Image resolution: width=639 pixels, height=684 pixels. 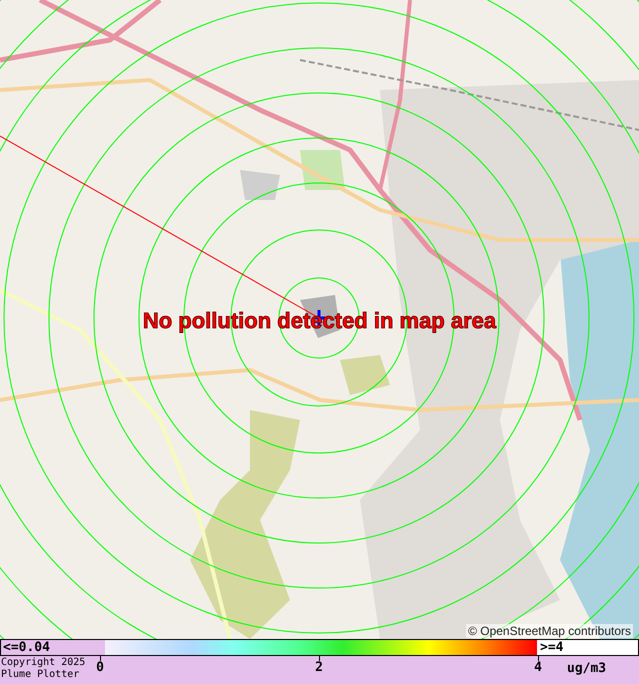 I want to click on map-attribution: © OpenStreetMap contributors, so click(x=549, y=631).